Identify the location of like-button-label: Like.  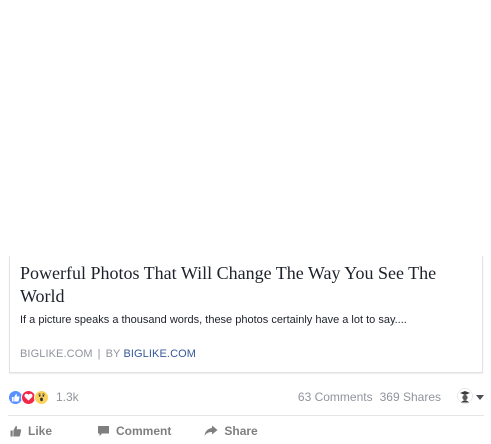
(40, 431).